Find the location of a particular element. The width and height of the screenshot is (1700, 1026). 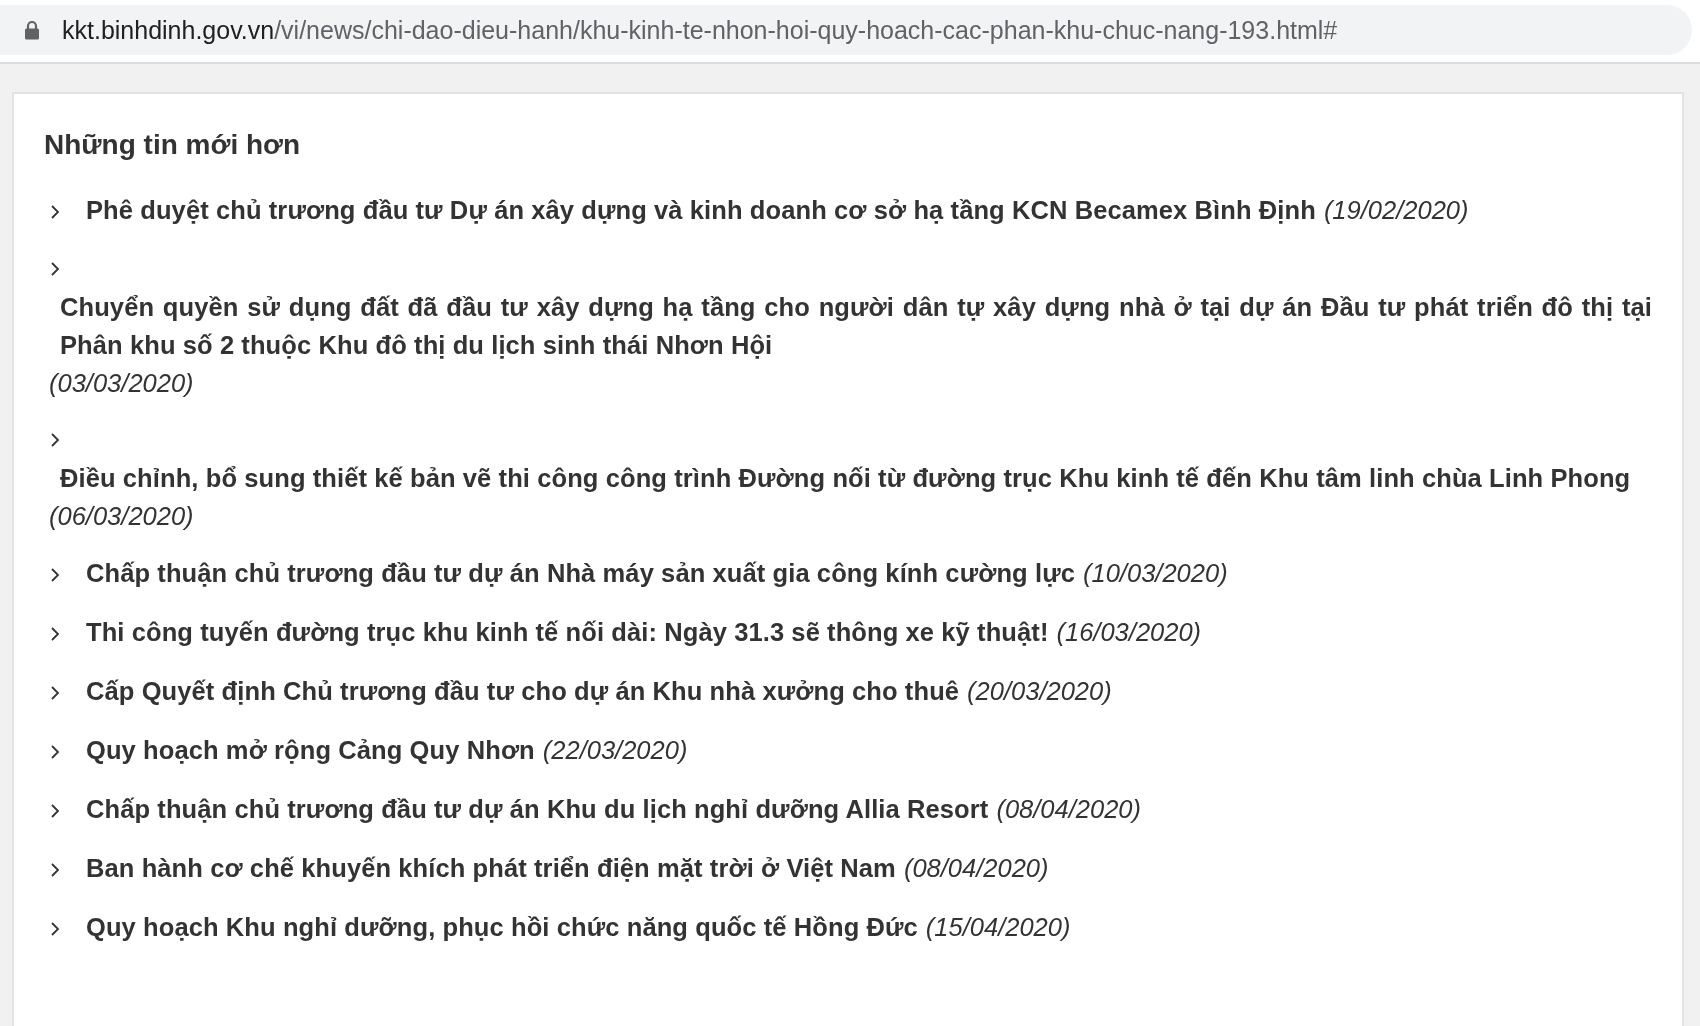

news-date: (22/03/2020) is located at coordinates (615, 750).